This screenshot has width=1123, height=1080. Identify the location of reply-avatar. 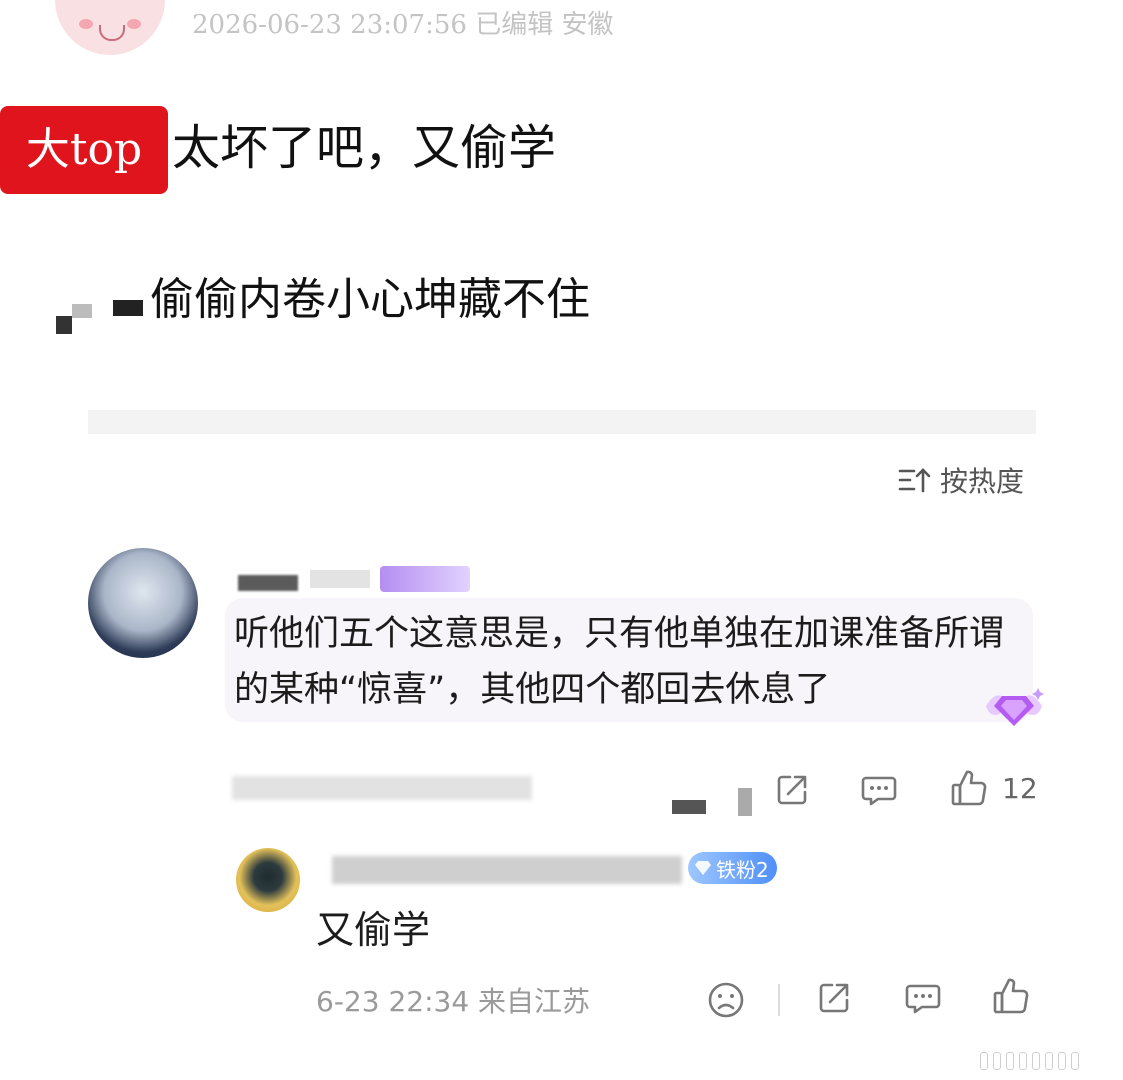
(268, 880).